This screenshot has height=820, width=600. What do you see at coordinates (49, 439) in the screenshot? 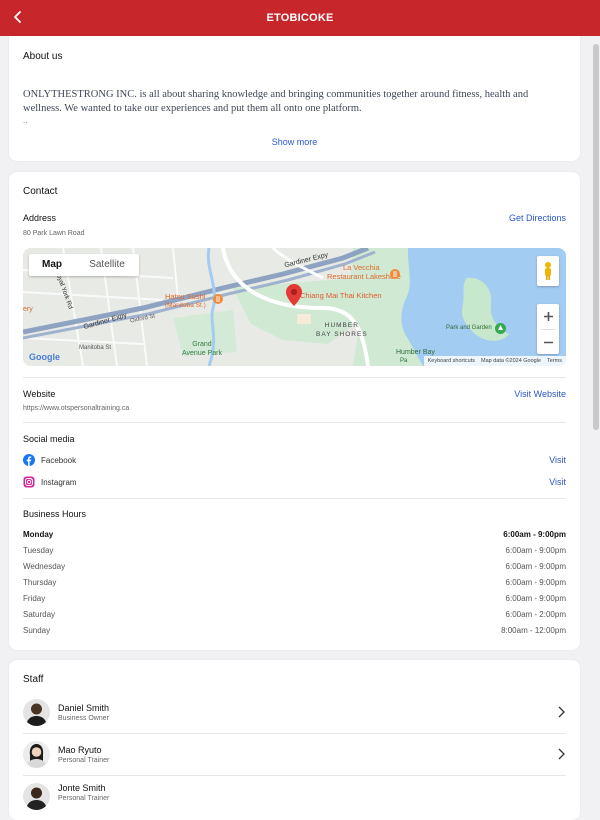
I see `social-media-label: Social media` at bounding box center [49, 439].